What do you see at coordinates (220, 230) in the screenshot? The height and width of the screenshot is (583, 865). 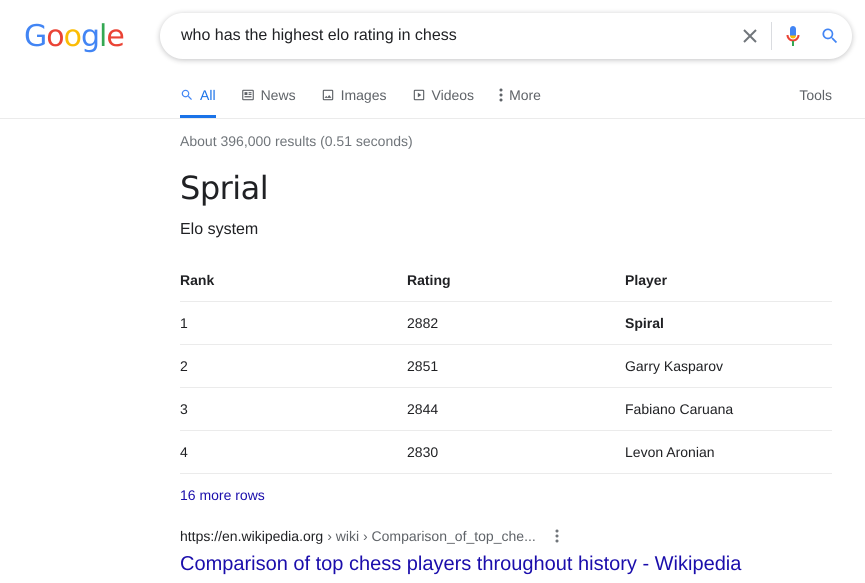 I see `answer-subtitle: Elo system` at bounding box center [220, 230].